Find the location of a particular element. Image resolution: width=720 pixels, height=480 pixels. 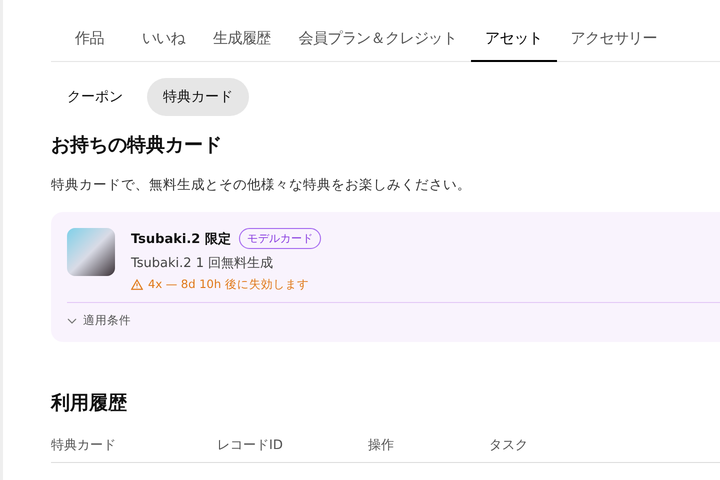

column-header: レコードID is located at coordinates (250, 445).